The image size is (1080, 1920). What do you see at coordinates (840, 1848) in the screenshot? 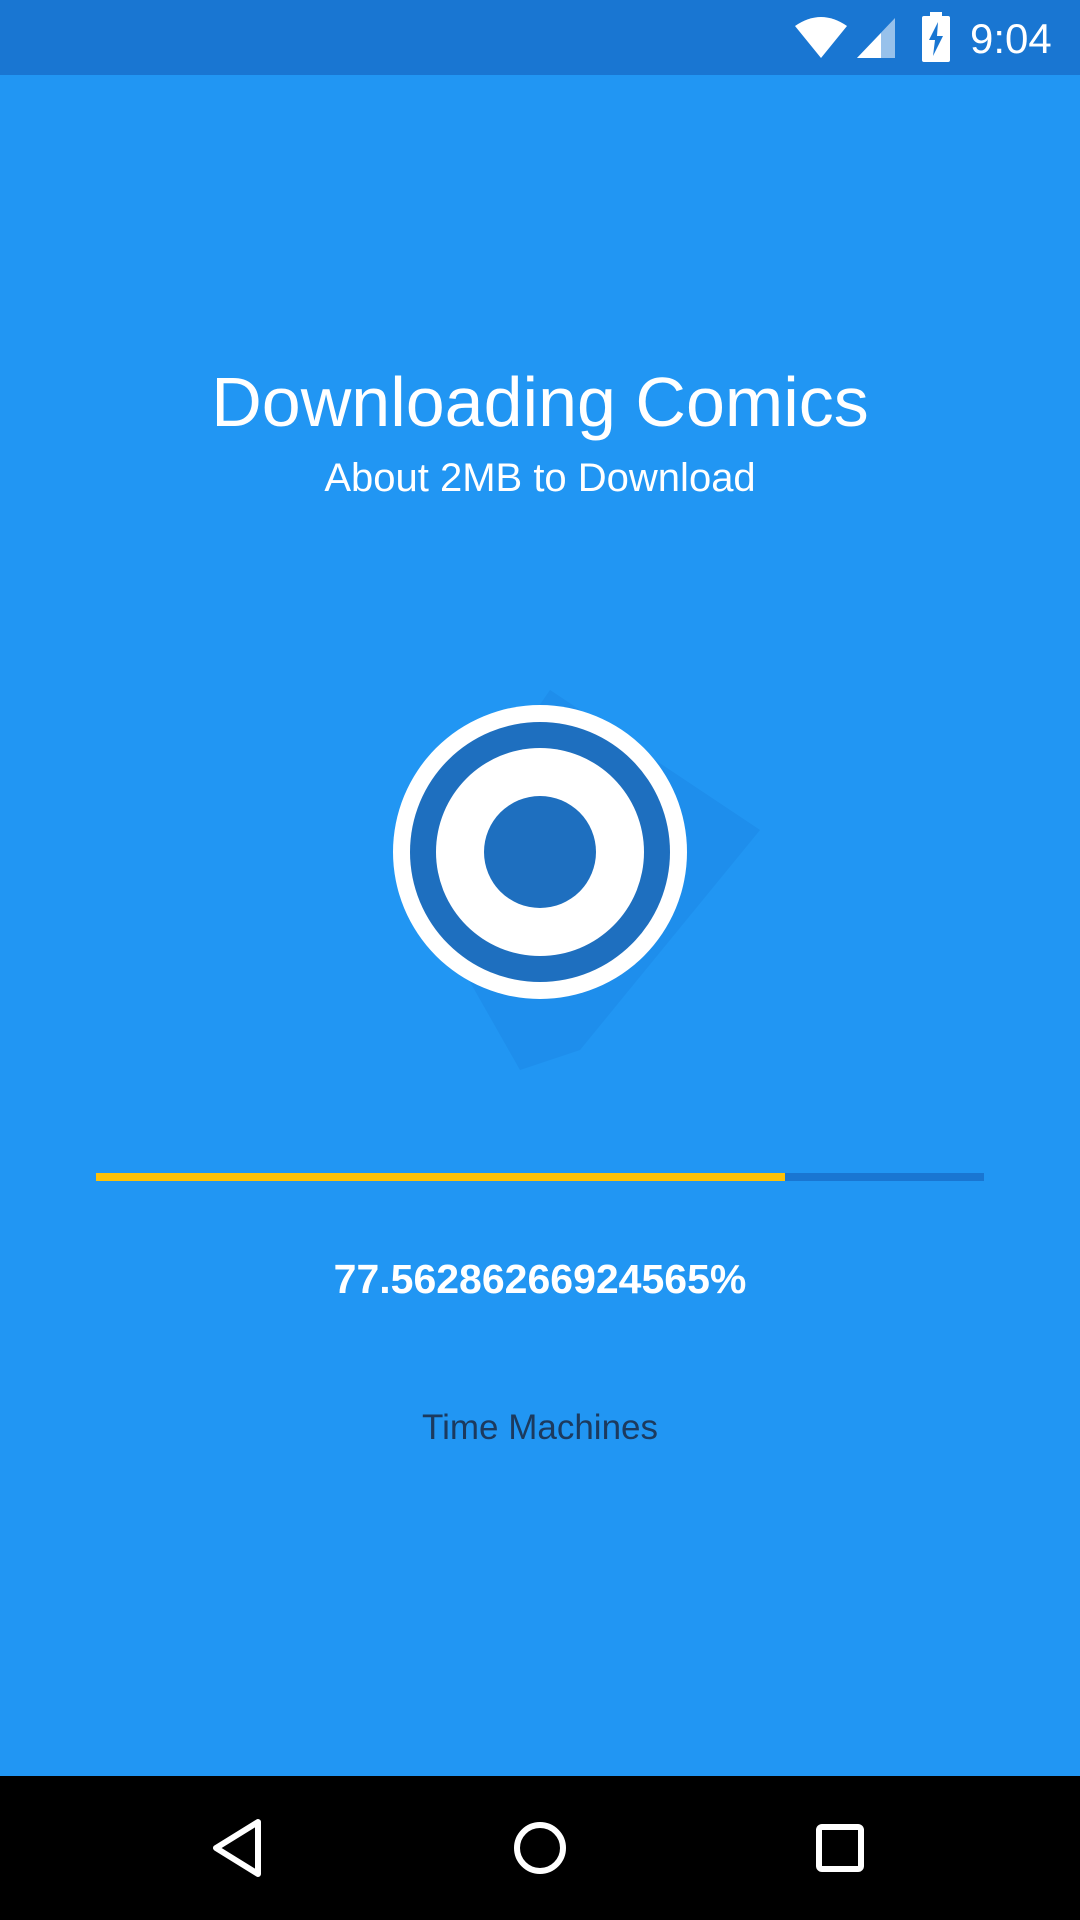
I see `recents-icon` at bounding box center [840, 1848].